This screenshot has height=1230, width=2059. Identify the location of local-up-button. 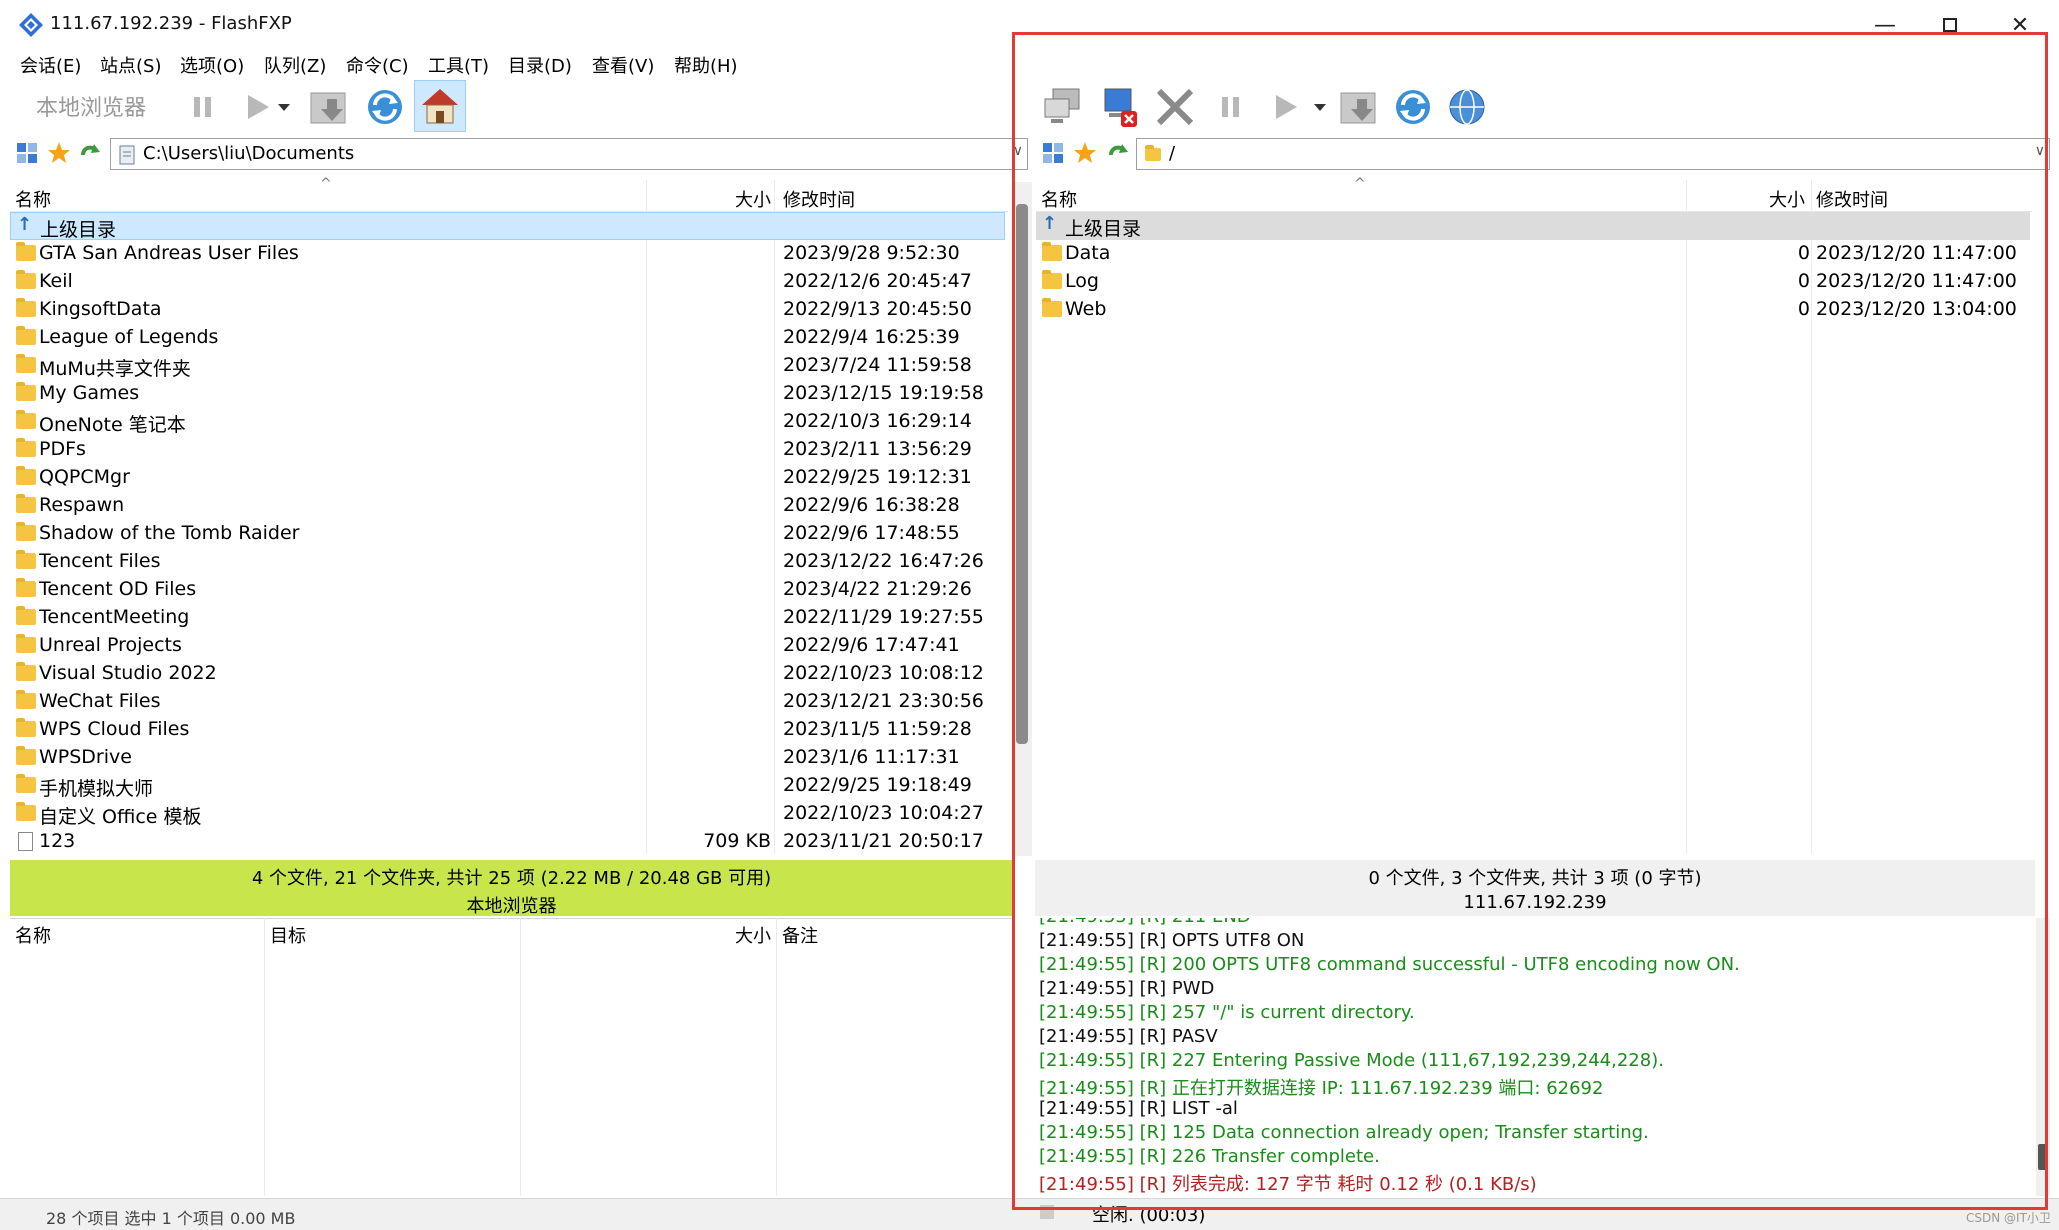
(89, 153).